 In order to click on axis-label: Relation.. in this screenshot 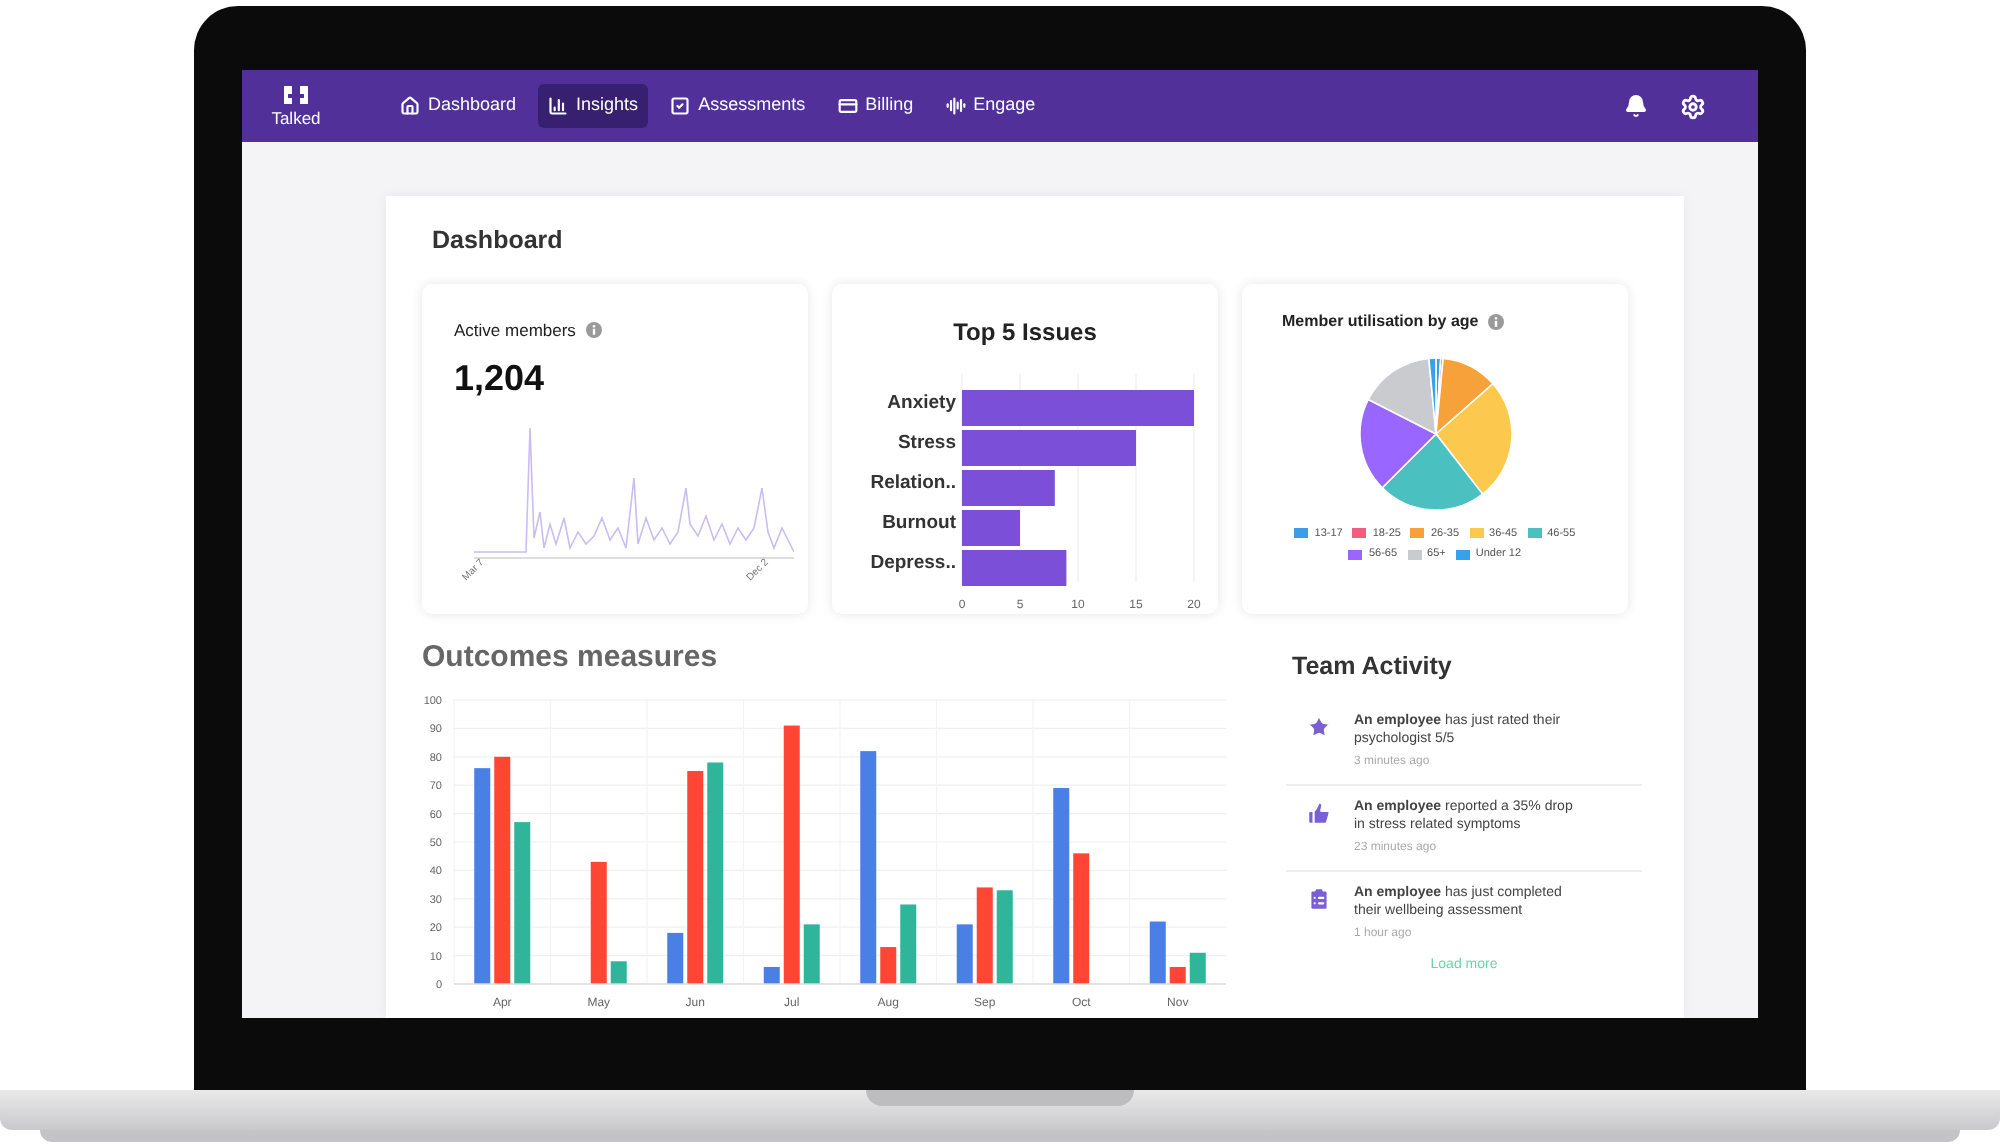, I will do `click(912, 482)`.